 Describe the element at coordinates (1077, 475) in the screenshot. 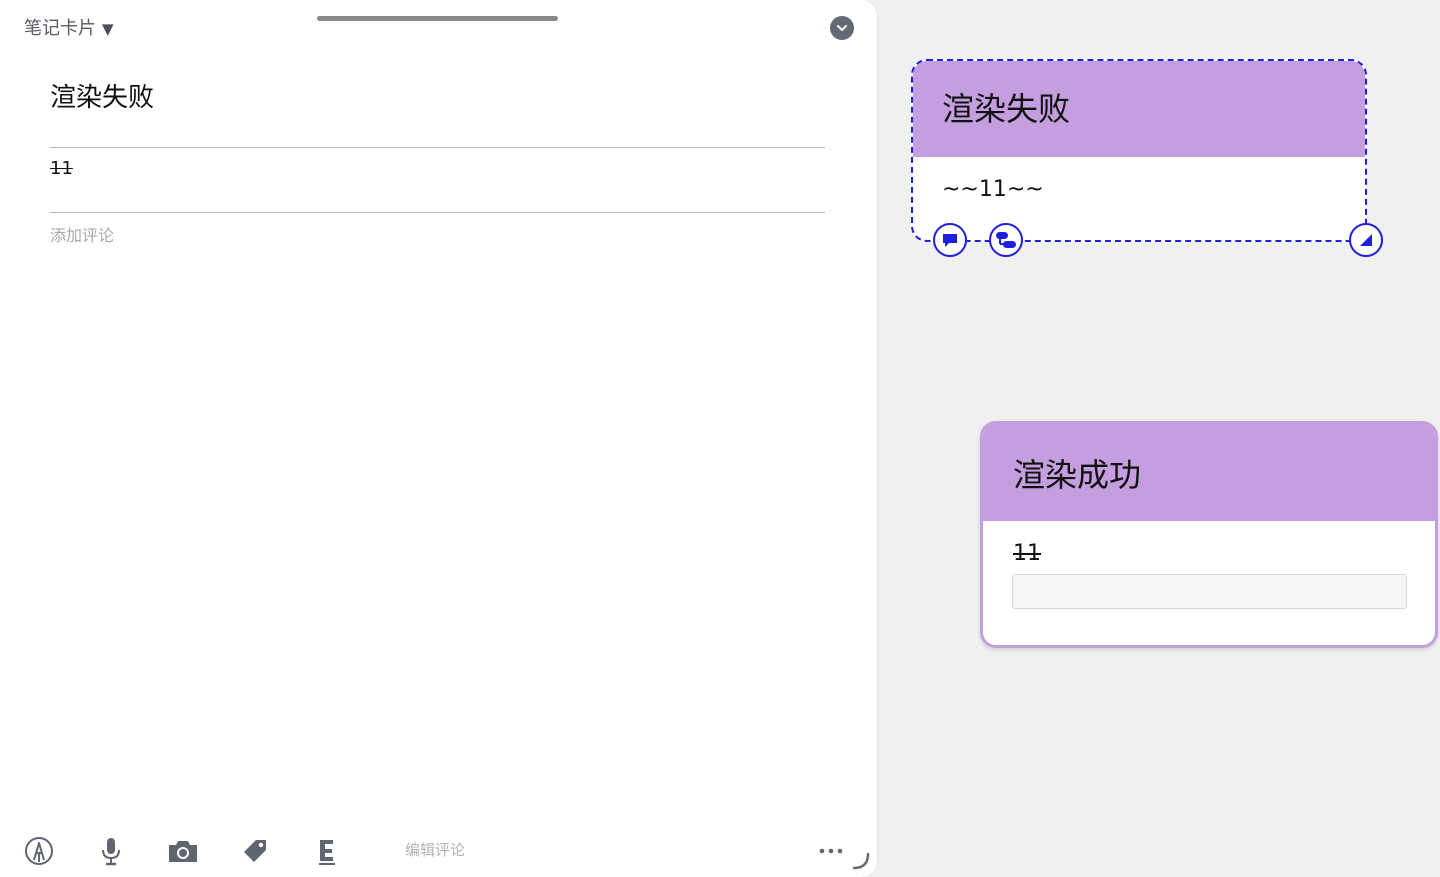

I see `card-title: 渲染成功` at that location.